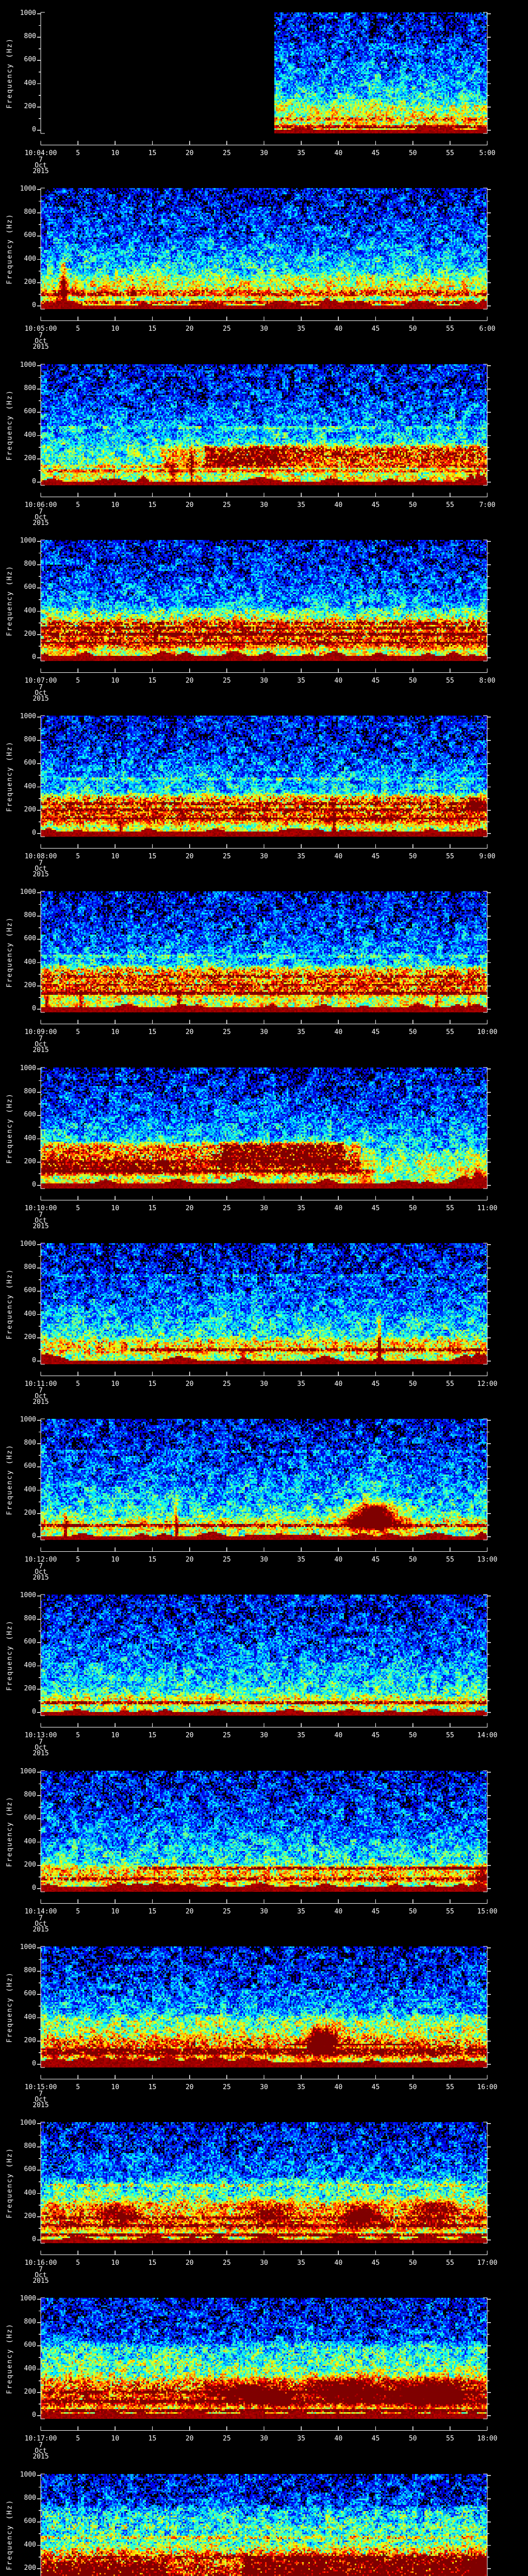 This screenshot has height=2576, width=528. Describe the element at coordinates (40, 153) in the screenshot. I see `x-start-time-label: 10:04:00` at that location.